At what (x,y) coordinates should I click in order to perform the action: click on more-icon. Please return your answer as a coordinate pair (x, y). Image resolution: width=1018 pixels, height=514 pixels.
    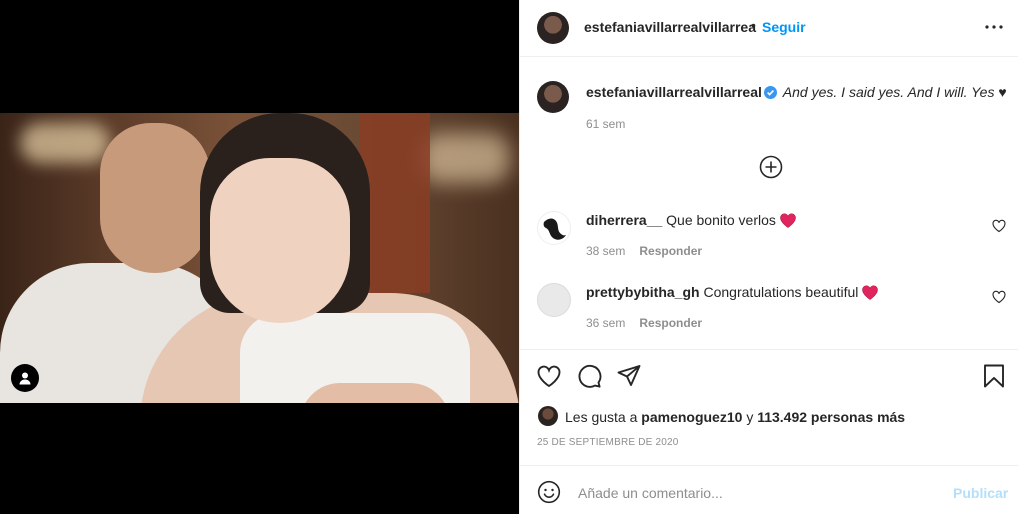
    Looking at the image, I should click on (994, 27).